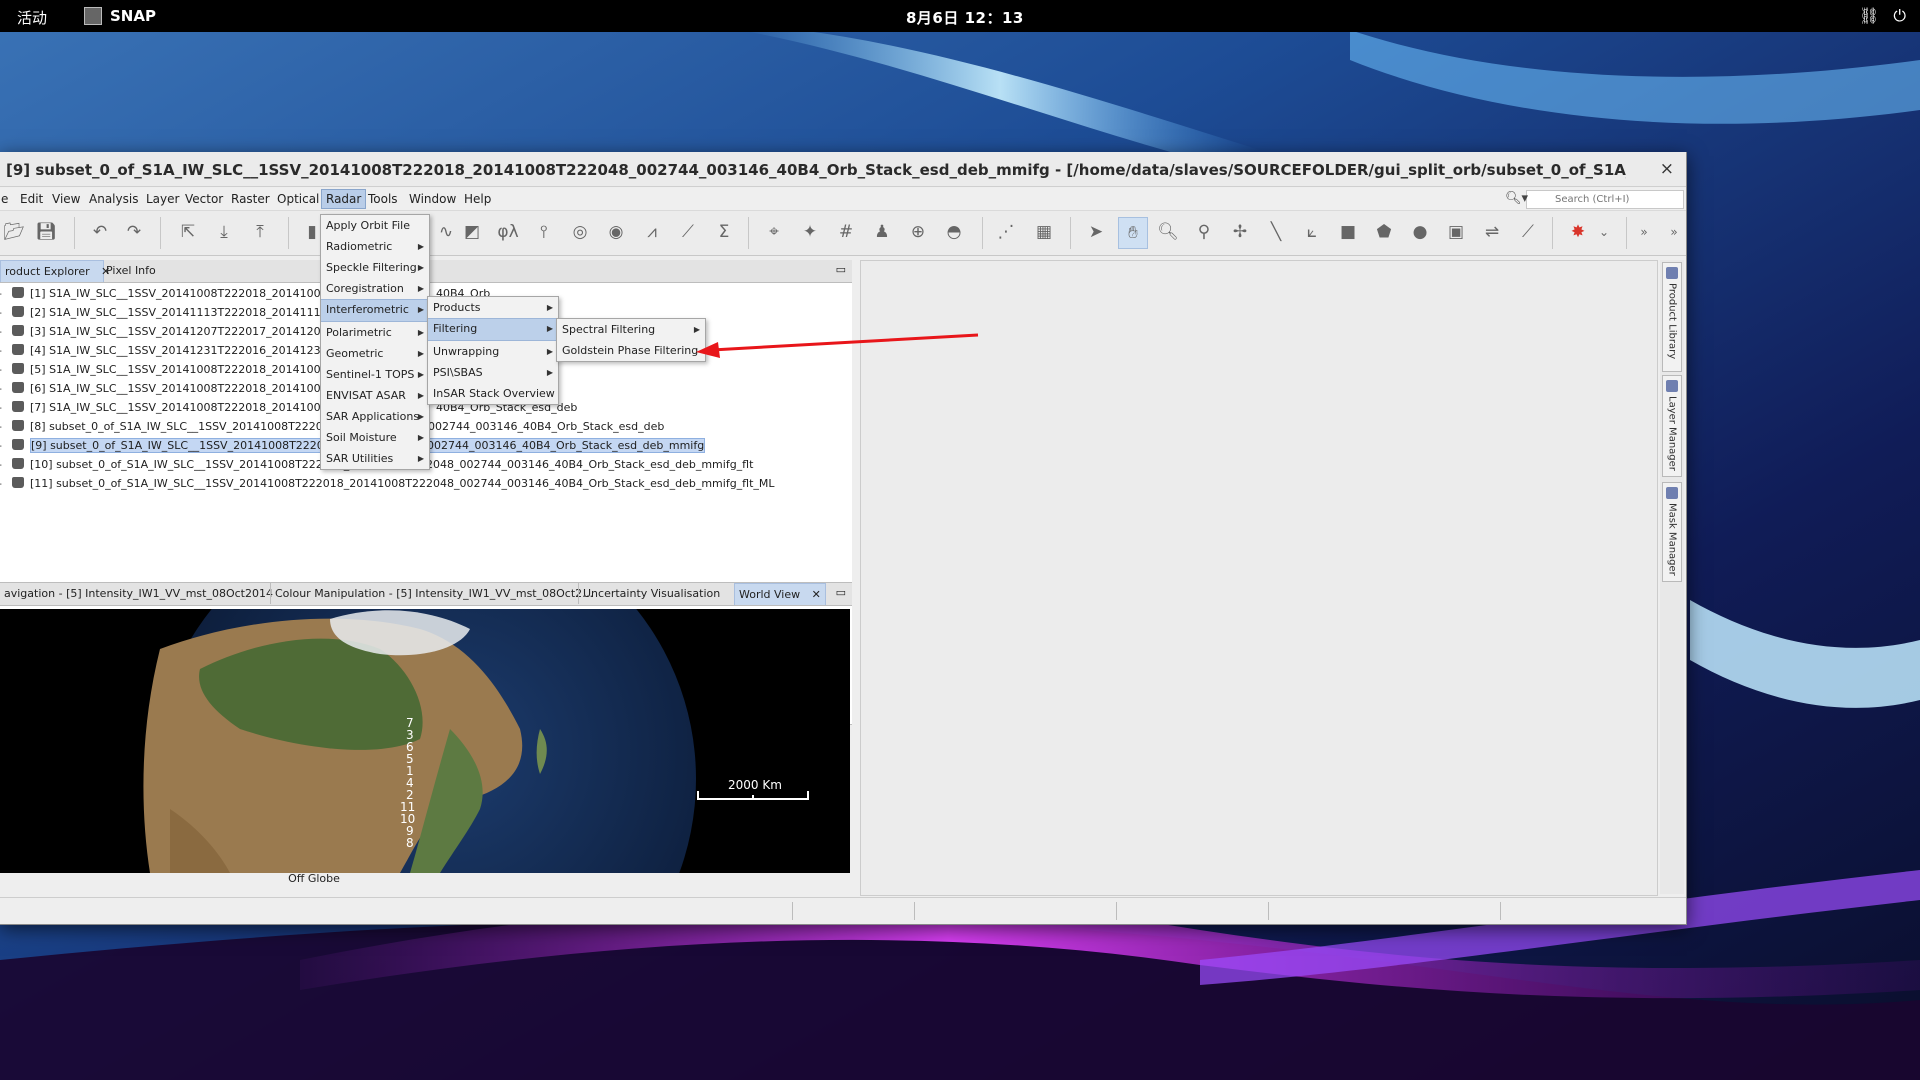  I want to click on menu-spectral-filtering: Spectral Filtering ▶, so click(631, 329).